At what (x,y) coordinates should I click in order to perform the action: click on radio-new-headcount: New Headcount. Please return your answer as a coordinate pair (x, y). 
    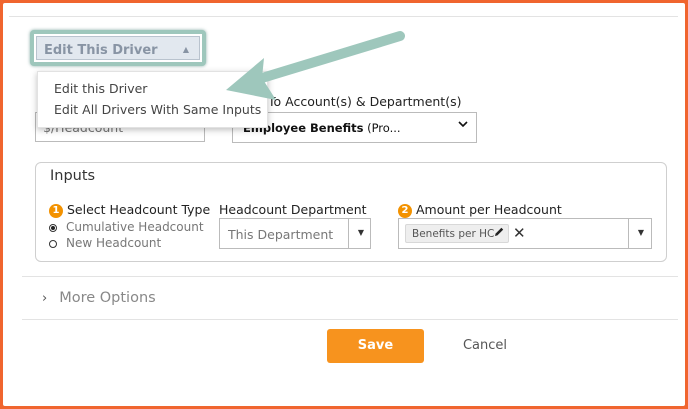
    Looking at the image, I should click on (105, 243).